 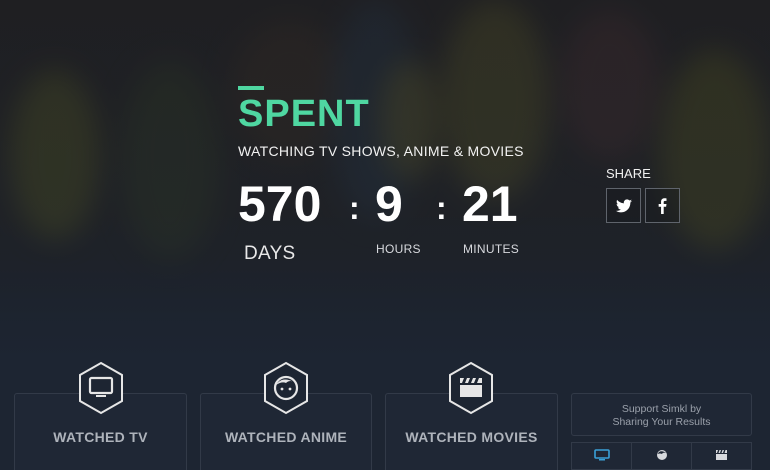 I want to click on twitter-icon, so click(x=623, y=205).